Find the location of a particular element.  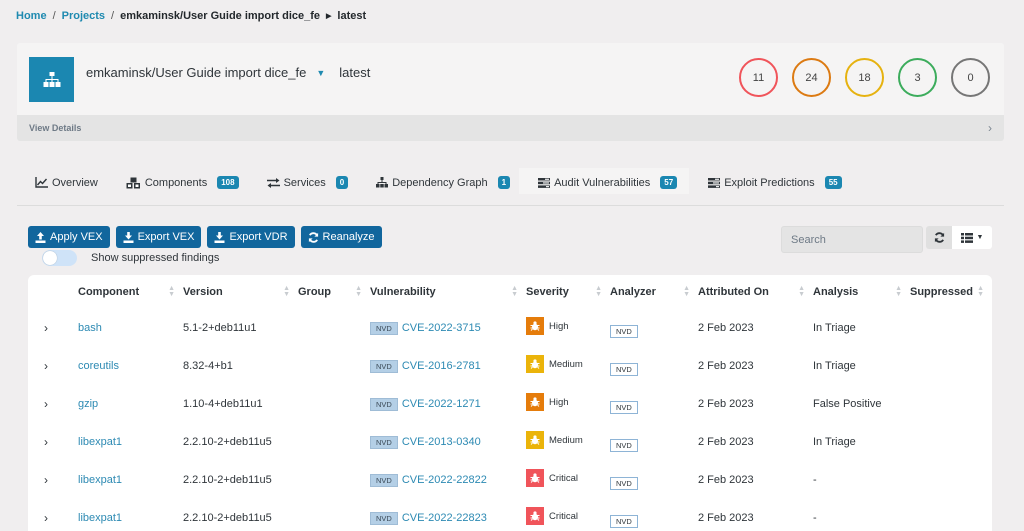

tab-dependency-graph: Dependency Graph 1 is located at coordinates (438, 181).